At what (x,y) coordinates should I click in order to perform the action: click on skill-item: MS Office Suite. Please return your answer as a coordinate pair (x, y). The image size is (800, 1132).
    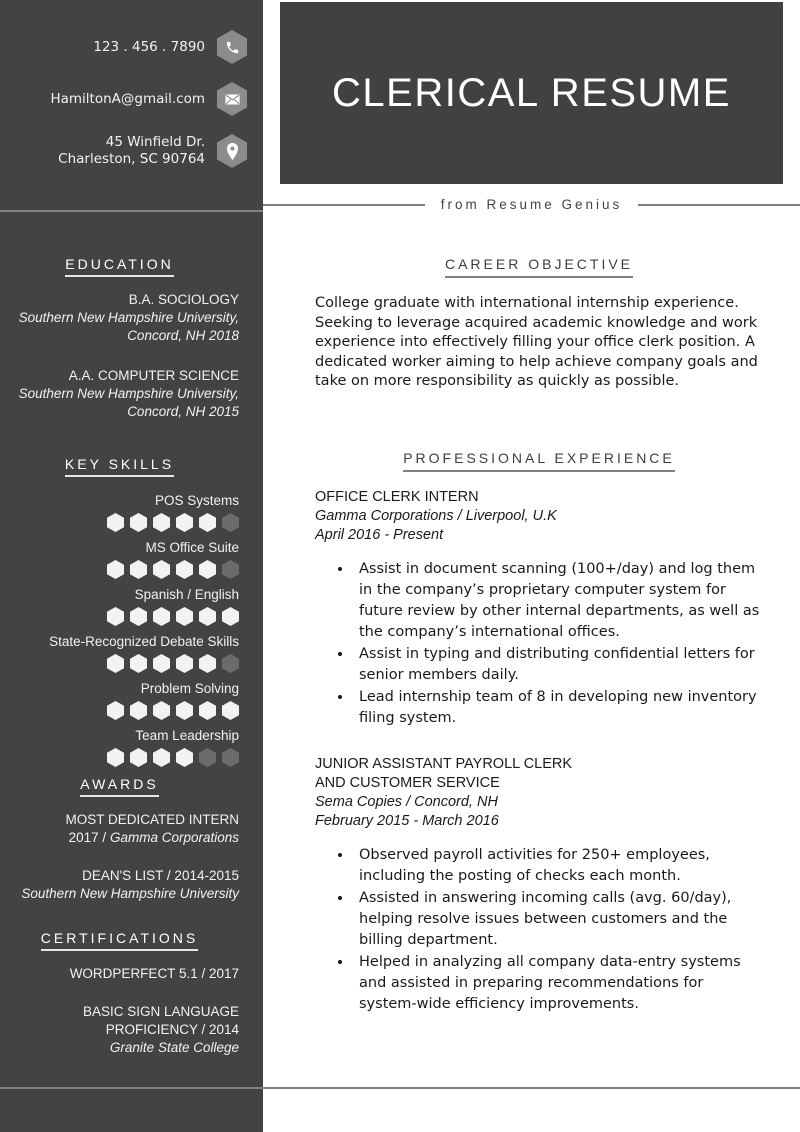
    Looking at the image, I should click on (119, 559).